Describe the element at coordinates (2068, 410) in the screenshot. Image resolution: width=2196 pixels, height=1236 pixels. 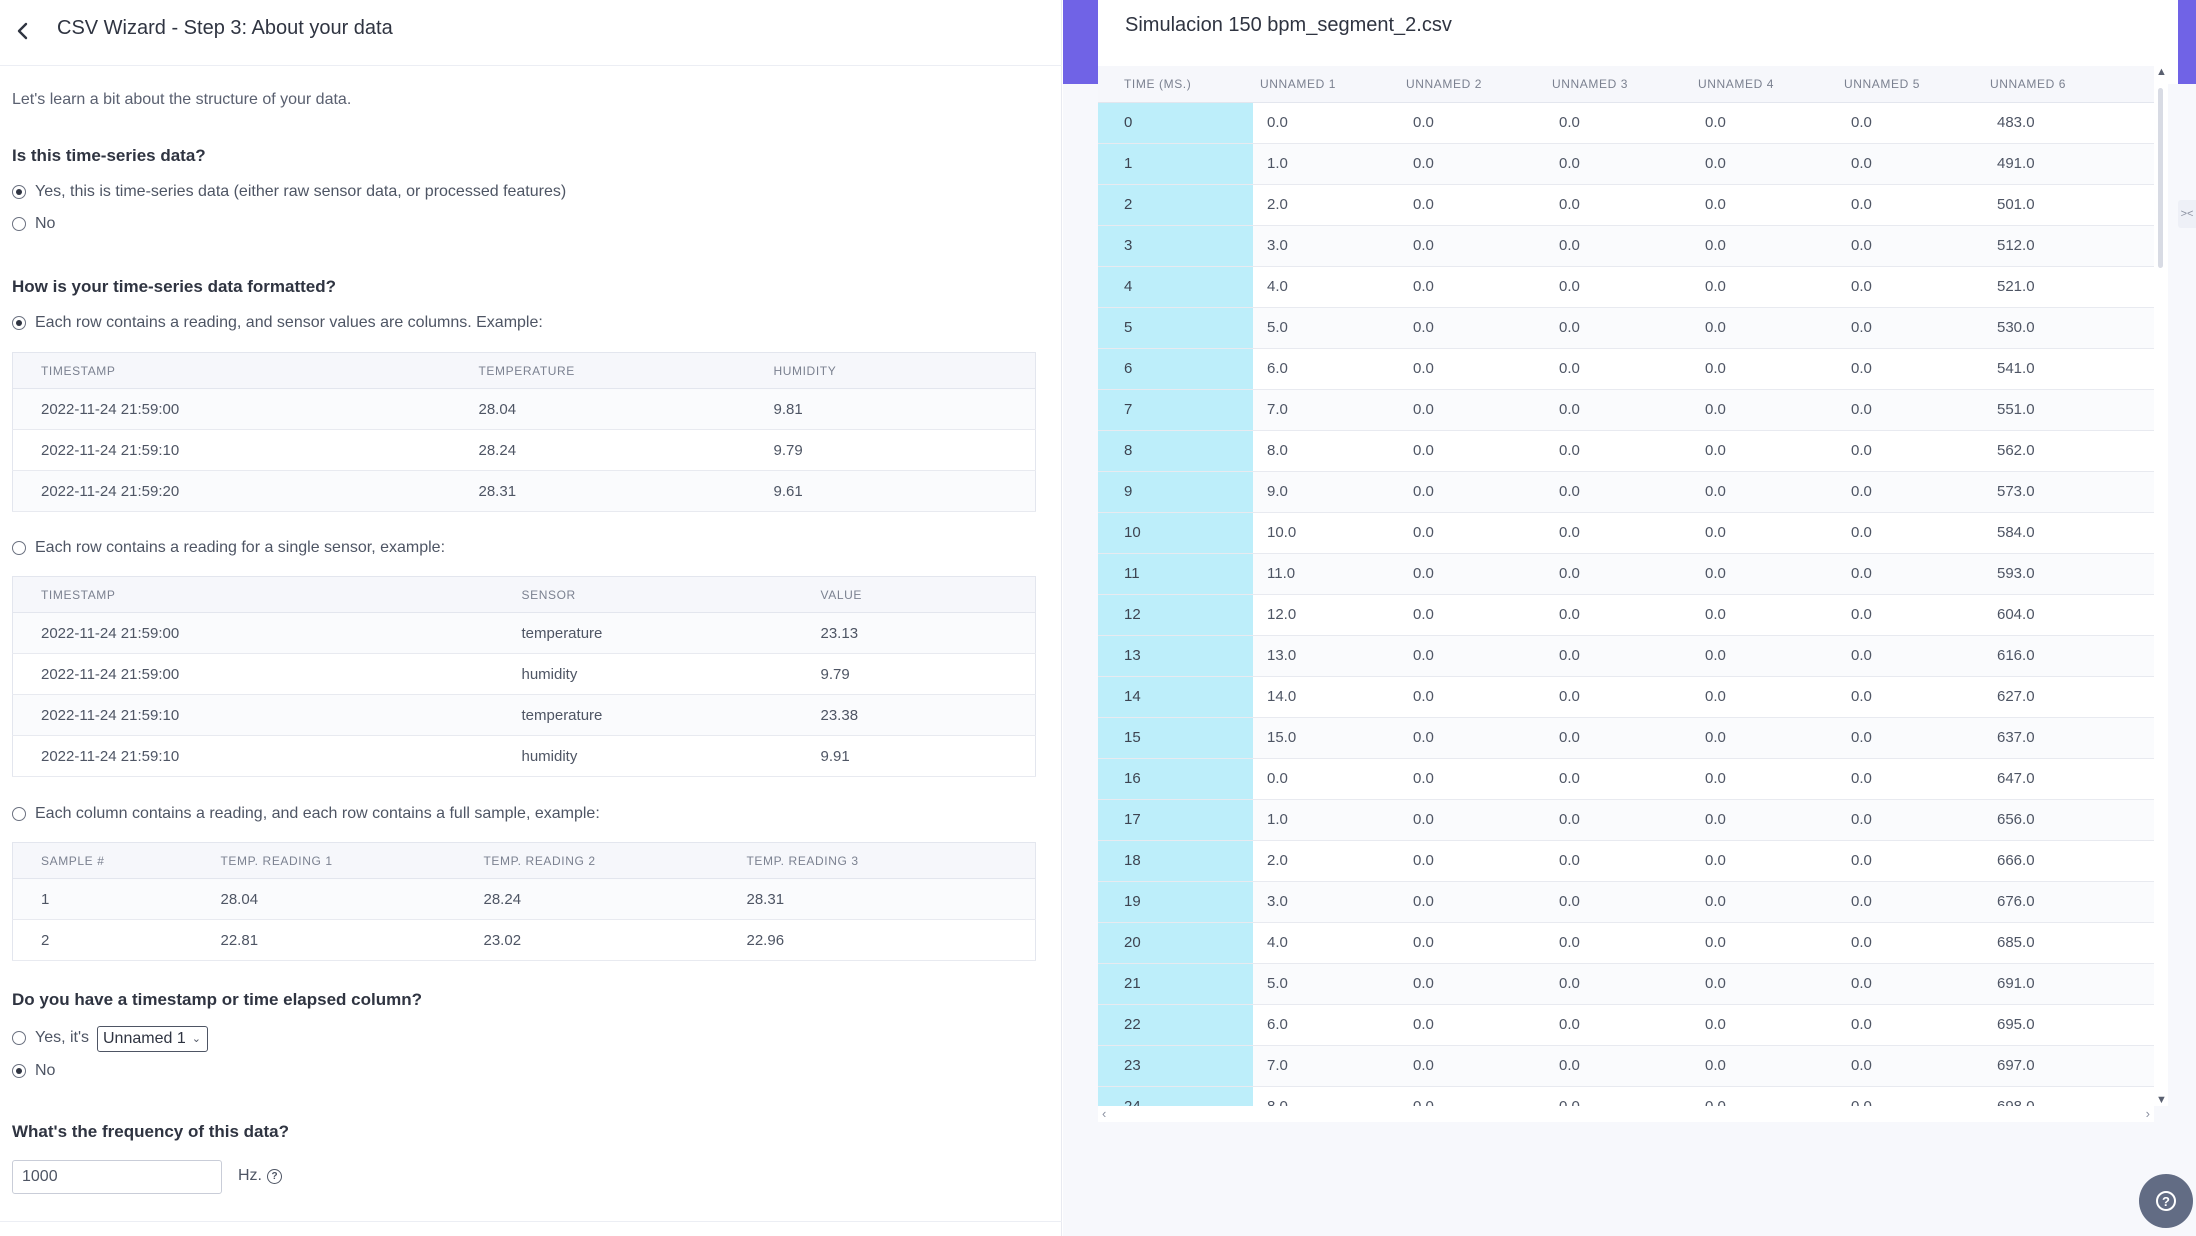
I see `table-cell: 551.0` at that location.